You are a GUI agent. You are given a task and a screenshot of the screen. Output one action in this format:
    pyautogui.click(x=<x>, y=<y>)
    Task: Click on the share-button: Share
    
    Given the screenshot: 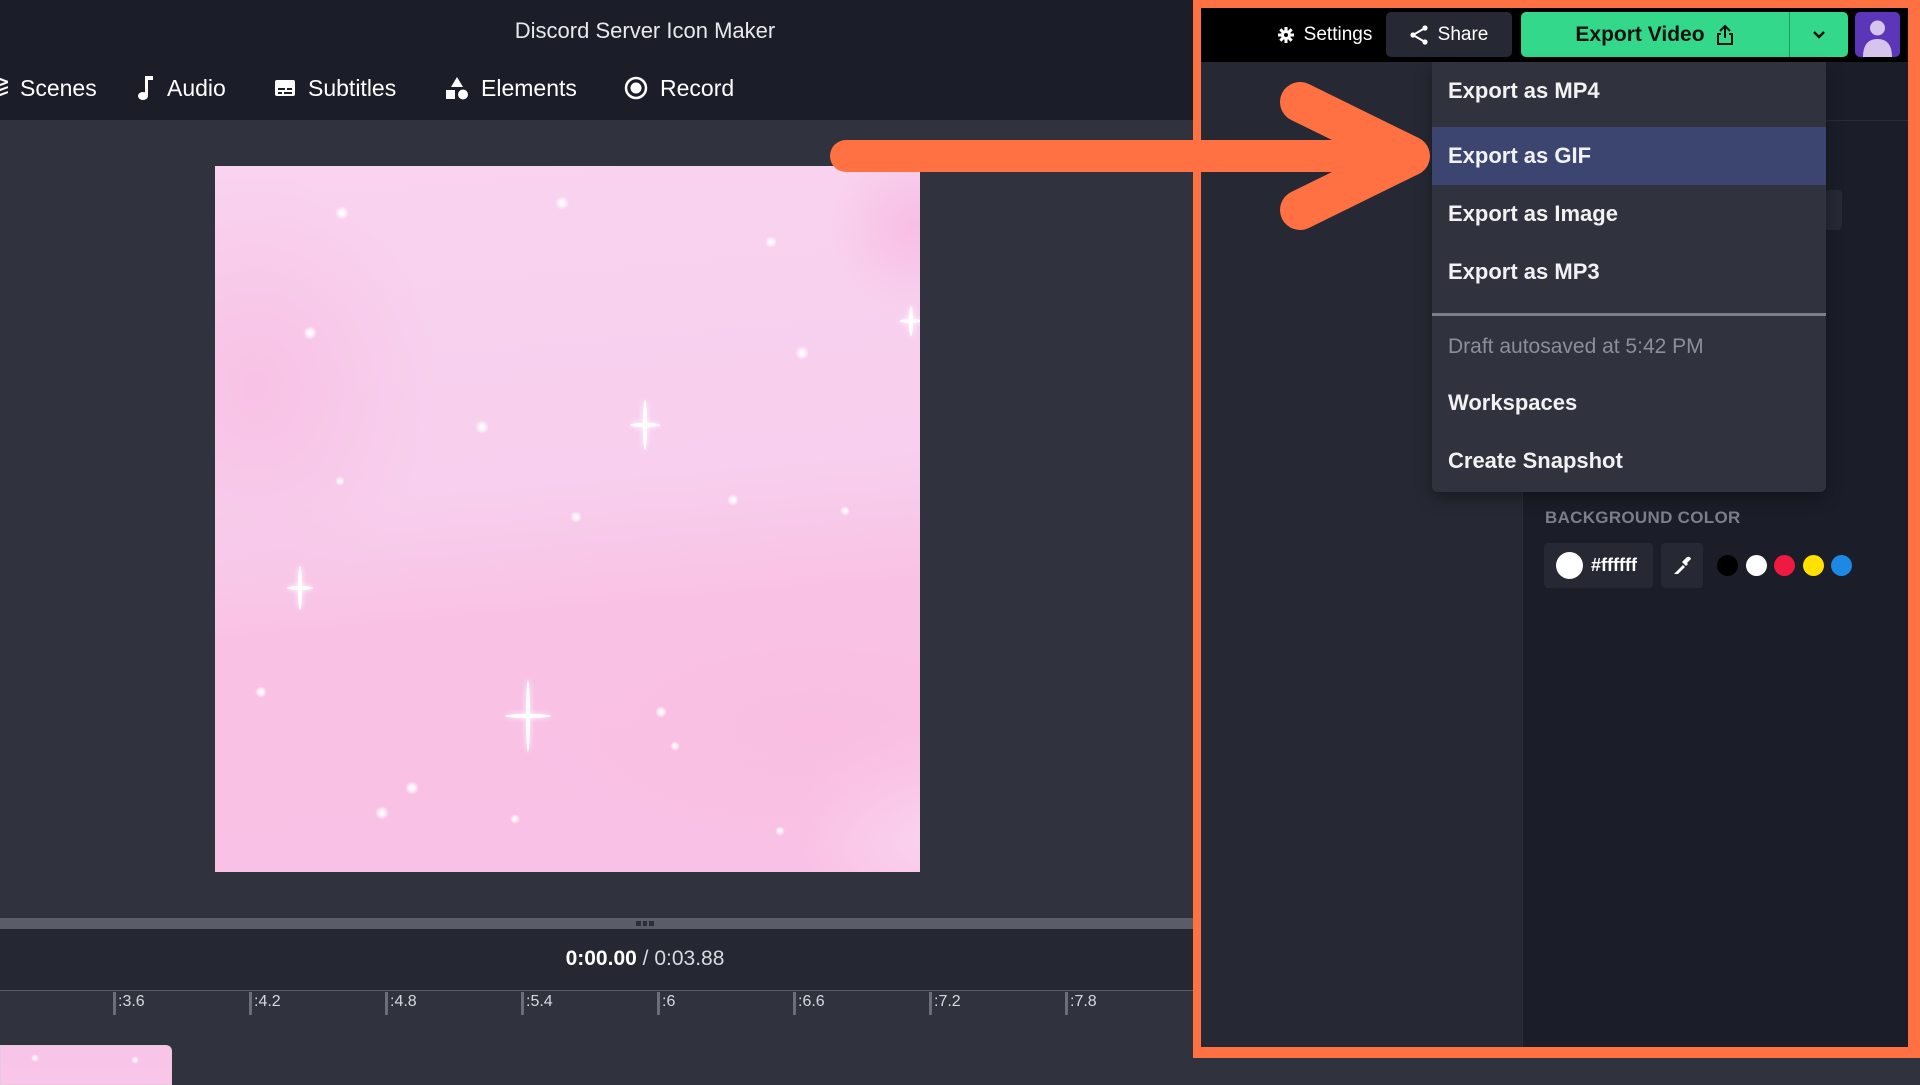 What is the action you would take?
    pyautogui.click(x=1449, y=34)
    